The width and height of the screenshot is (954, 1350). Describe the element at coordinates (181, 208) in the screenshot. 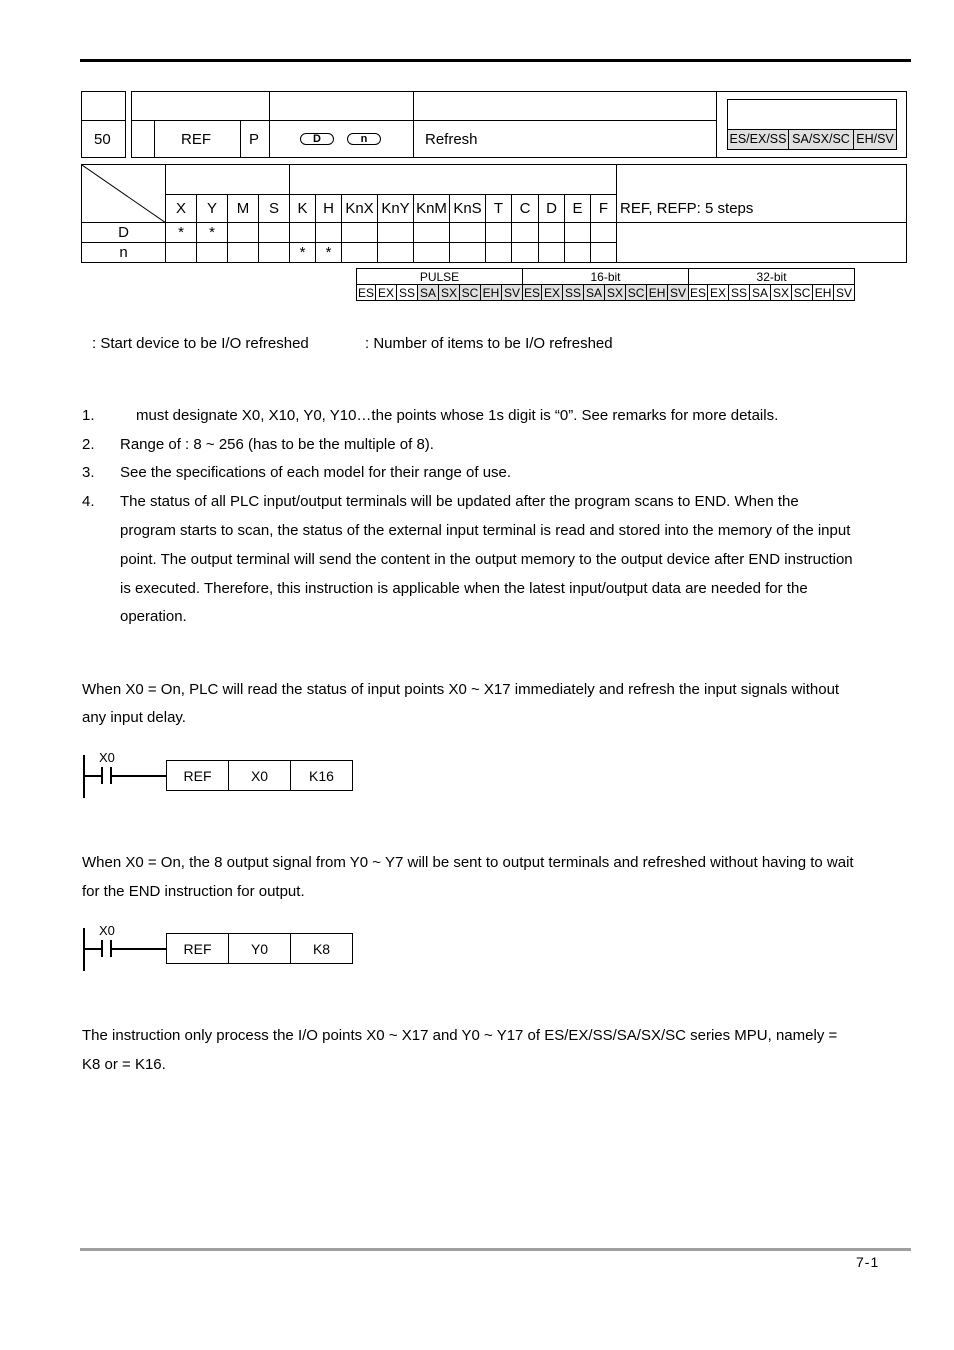

I see `col-header: X` at that location.